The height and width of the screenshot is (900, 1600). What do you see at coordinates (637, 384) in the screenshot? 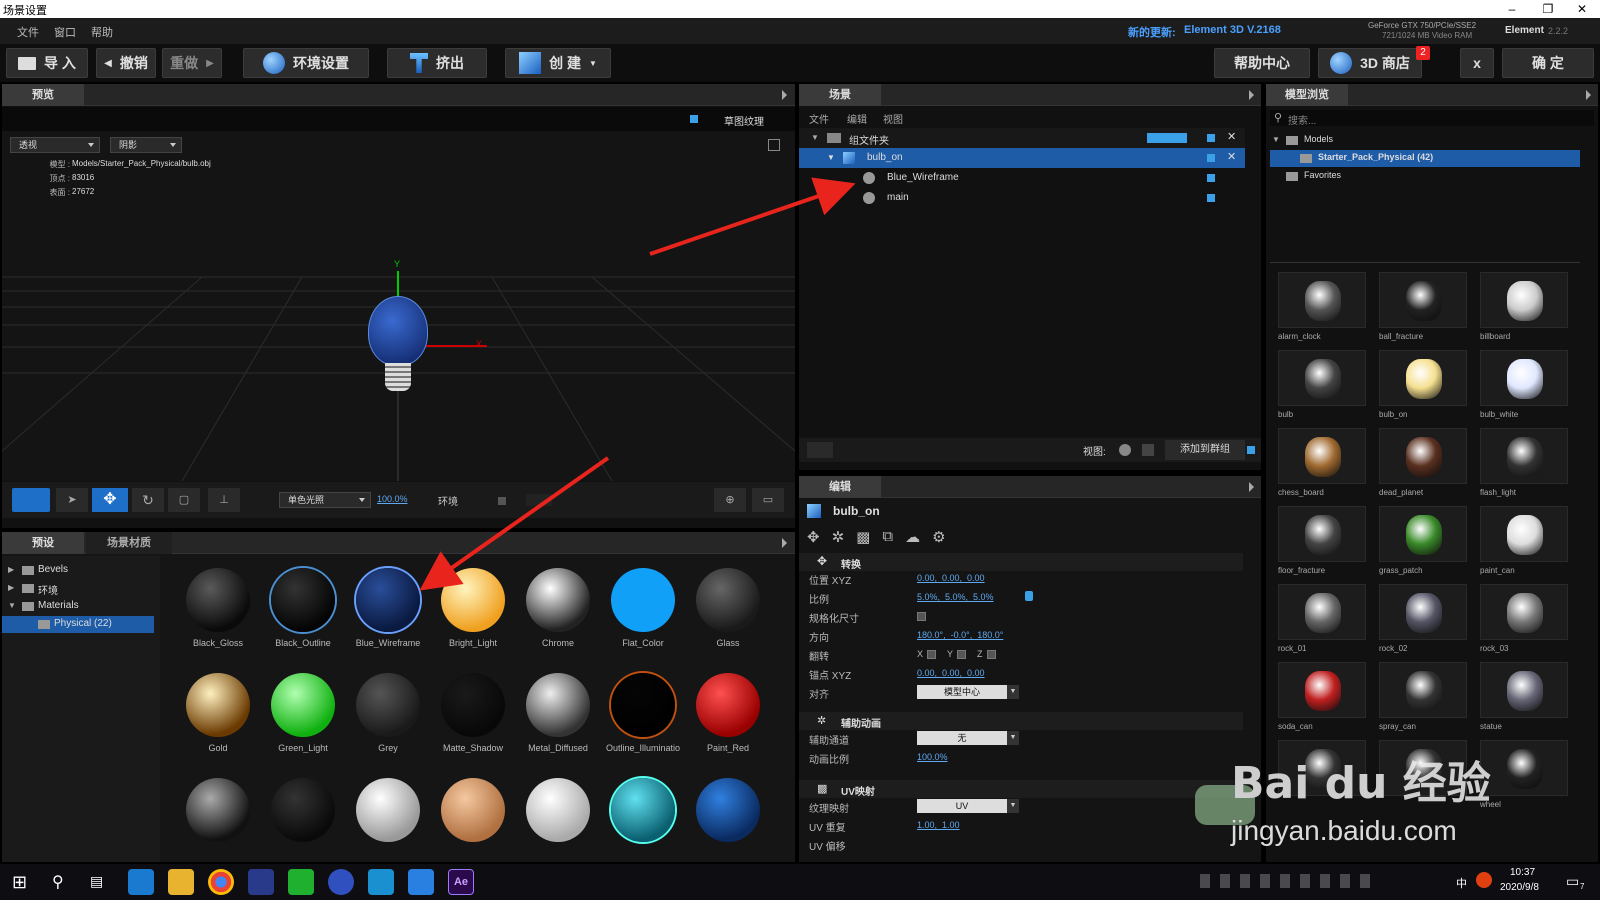
I see `annotation-arrows` at bounding box center [637, 384].